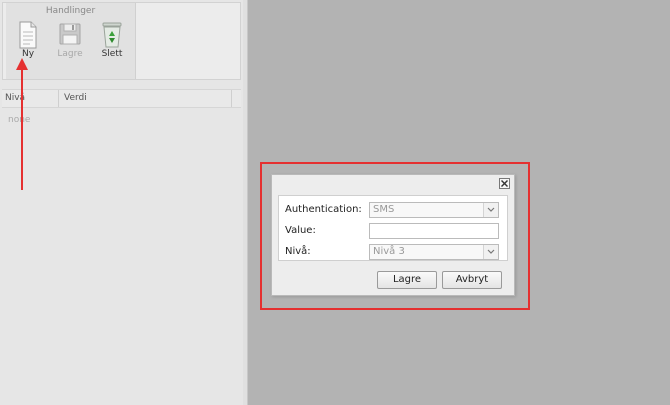  I want to click on delete-button: Slett, so click(112, 41).